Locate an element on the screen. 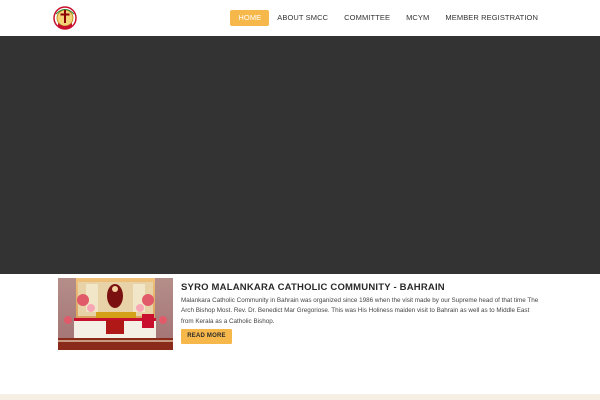 This screenshot has height=400, width=600. nav-home: HOME is located at coordinates (250, 18).